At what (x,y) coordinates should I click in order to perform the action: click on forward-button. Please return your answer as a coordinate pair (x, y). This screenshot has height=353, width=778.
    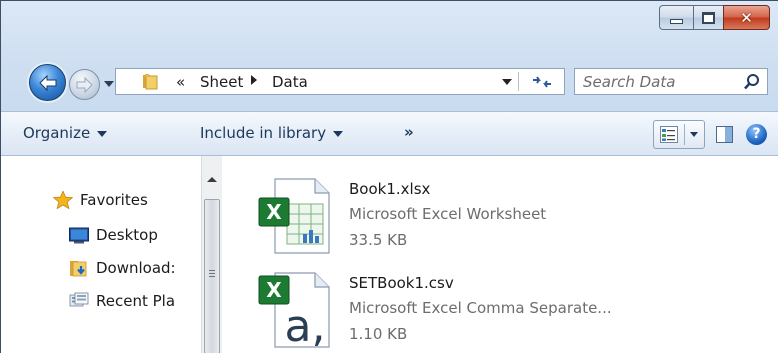
    Looking at the image, I should click on (84, 84).